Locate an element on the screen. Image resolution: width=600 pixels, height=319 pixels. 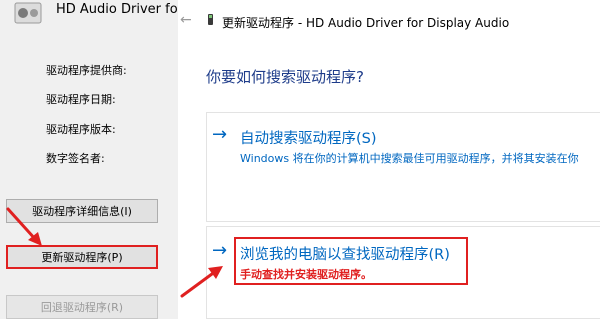
rollback-driver-button: 回退驱动程序(R) is located at coordinates (82, 307).